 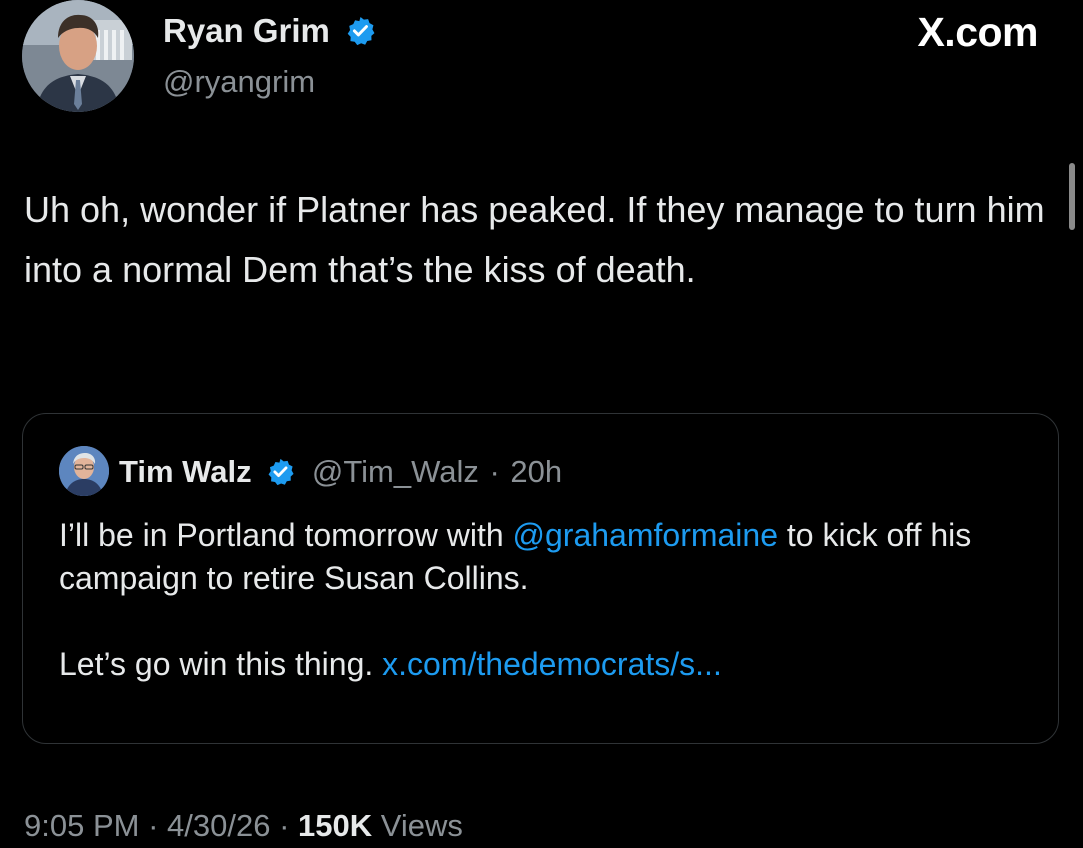 I want to click on mention-link: @grahamformaine, so click(x=645, y=535).